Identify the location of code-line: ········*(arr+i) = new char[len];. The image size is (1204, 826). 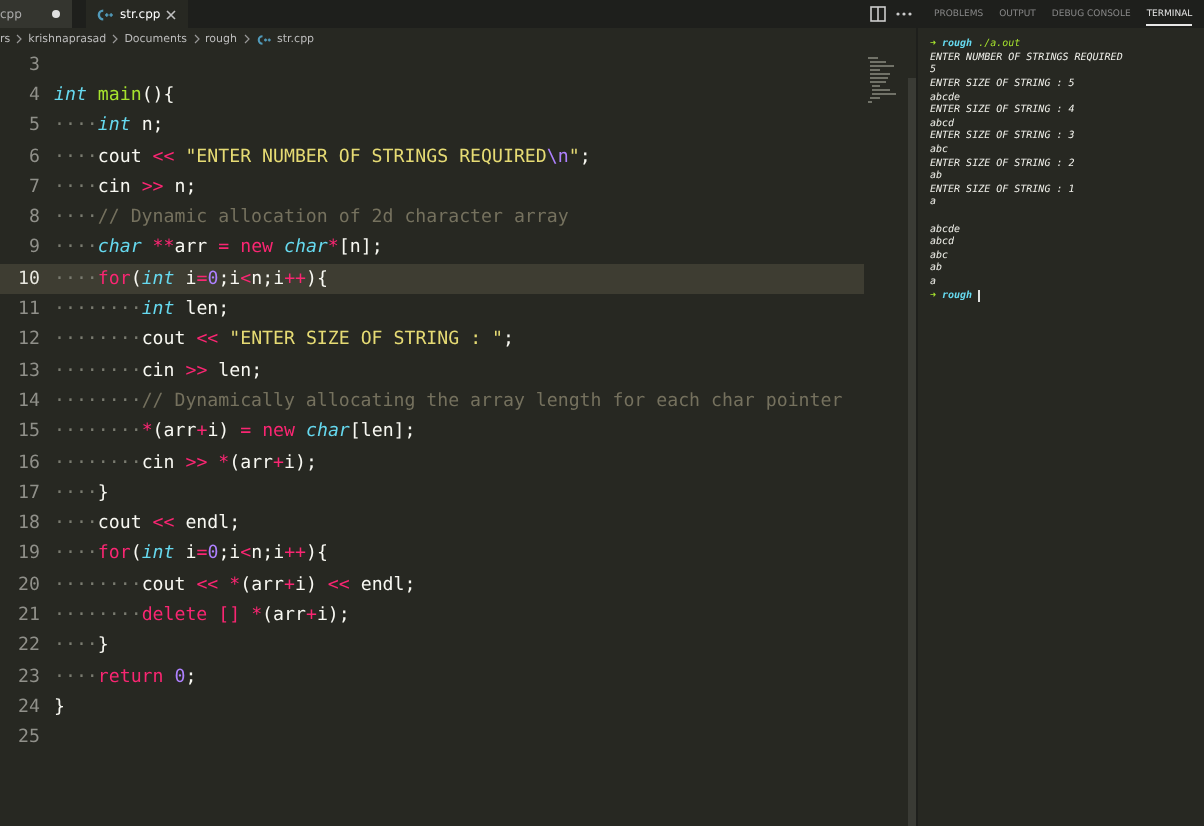
(235, 432).